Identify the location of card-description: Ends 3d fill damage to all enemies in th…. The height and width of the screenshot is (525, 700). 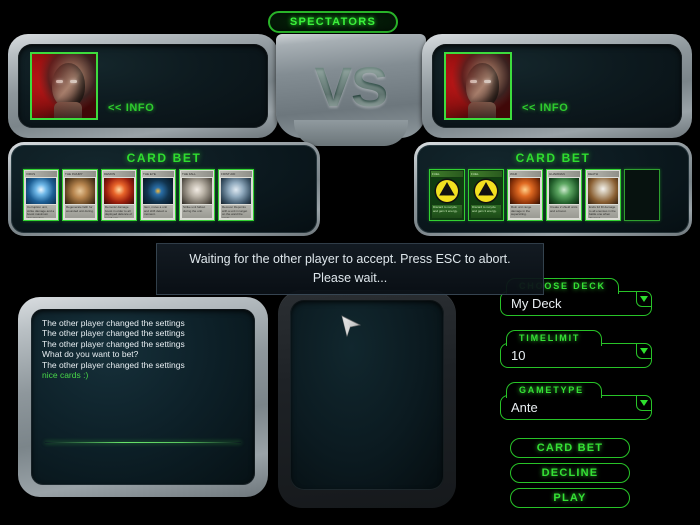
(603, 211).